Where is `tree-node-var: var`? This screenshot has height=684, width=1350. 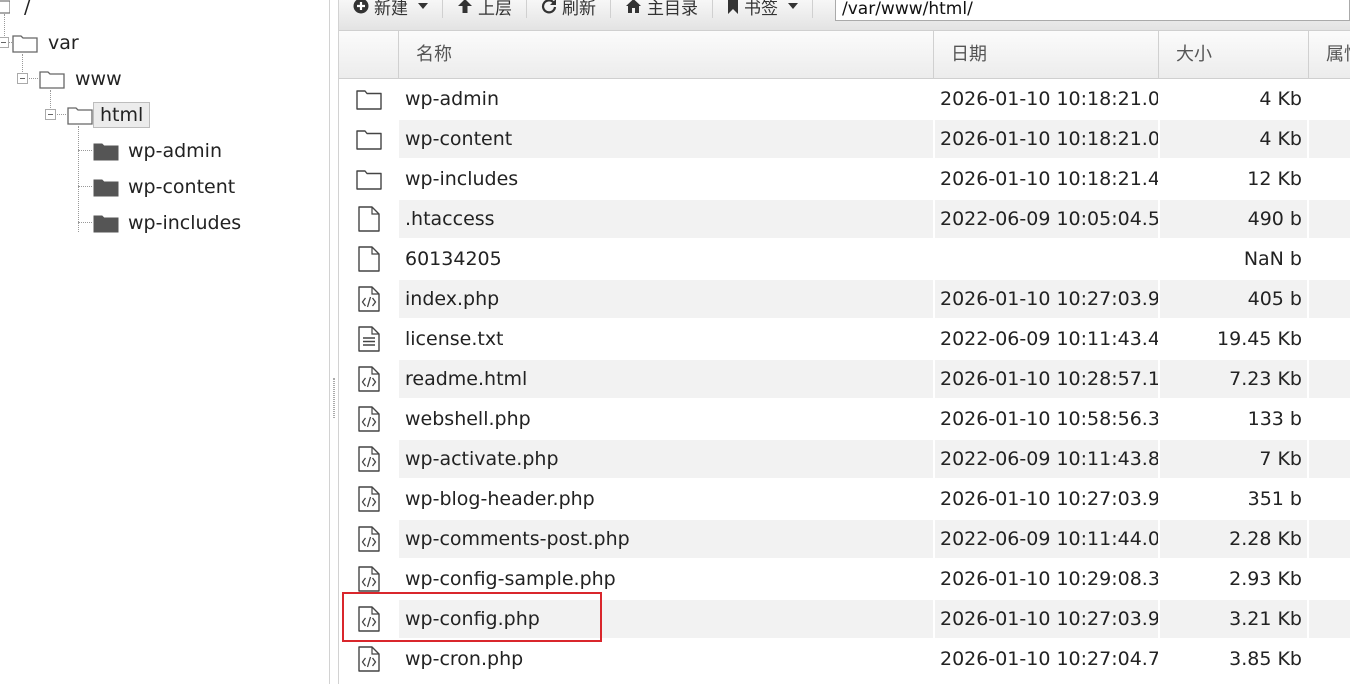
tree-node-var: var is located at coordinates (48, 43).